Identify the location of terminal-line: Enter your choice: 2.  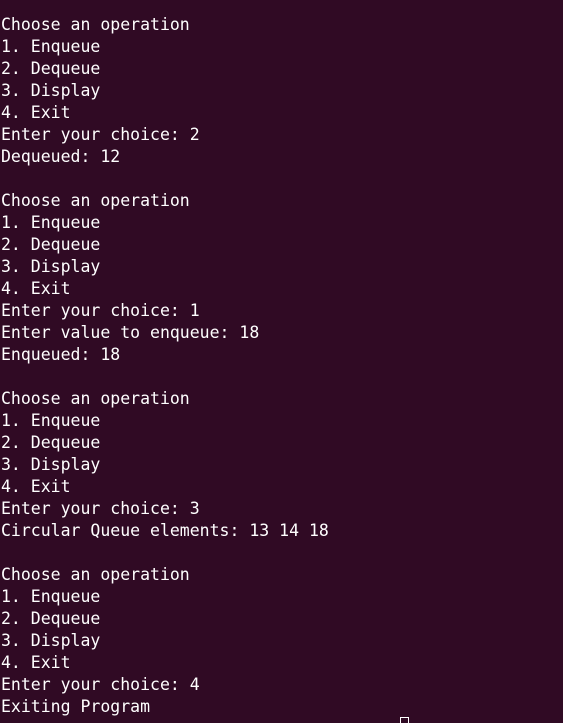
(100, 134).